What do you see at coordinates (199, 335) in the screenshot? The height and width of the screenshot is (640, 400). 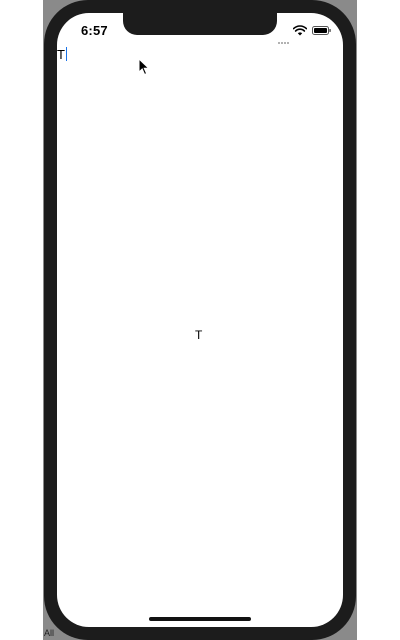 I see `center-label: T` at bounding box center [199, 335].